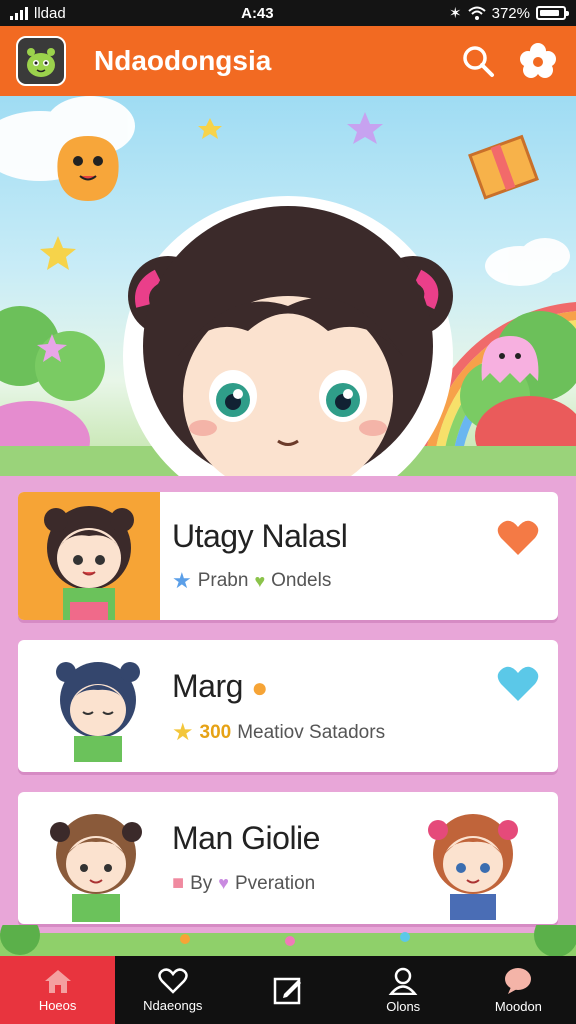 Image resolution: width=576 pixels, height=1024 pixels. What do you see at coordinates (518, 980) in the screenshot?
I see `chat-icon` at bounding box center [518, 980].